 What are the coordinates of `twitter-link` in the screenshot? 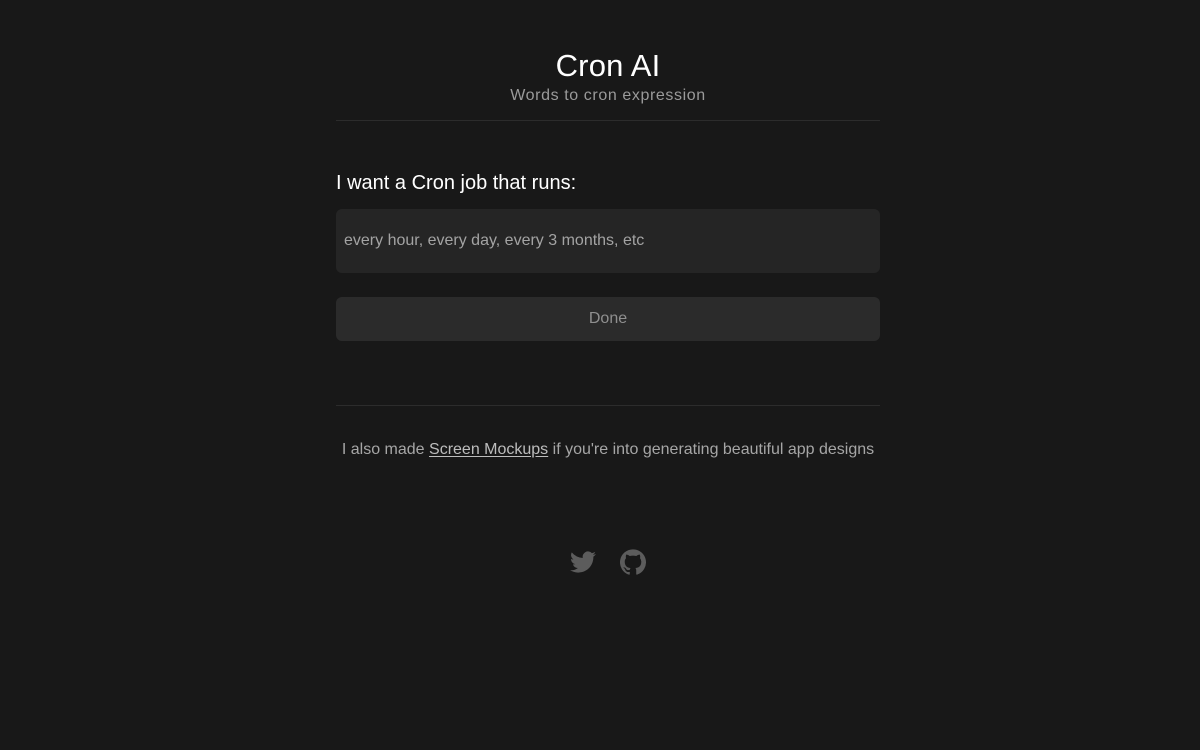 It's located at (583, 562).